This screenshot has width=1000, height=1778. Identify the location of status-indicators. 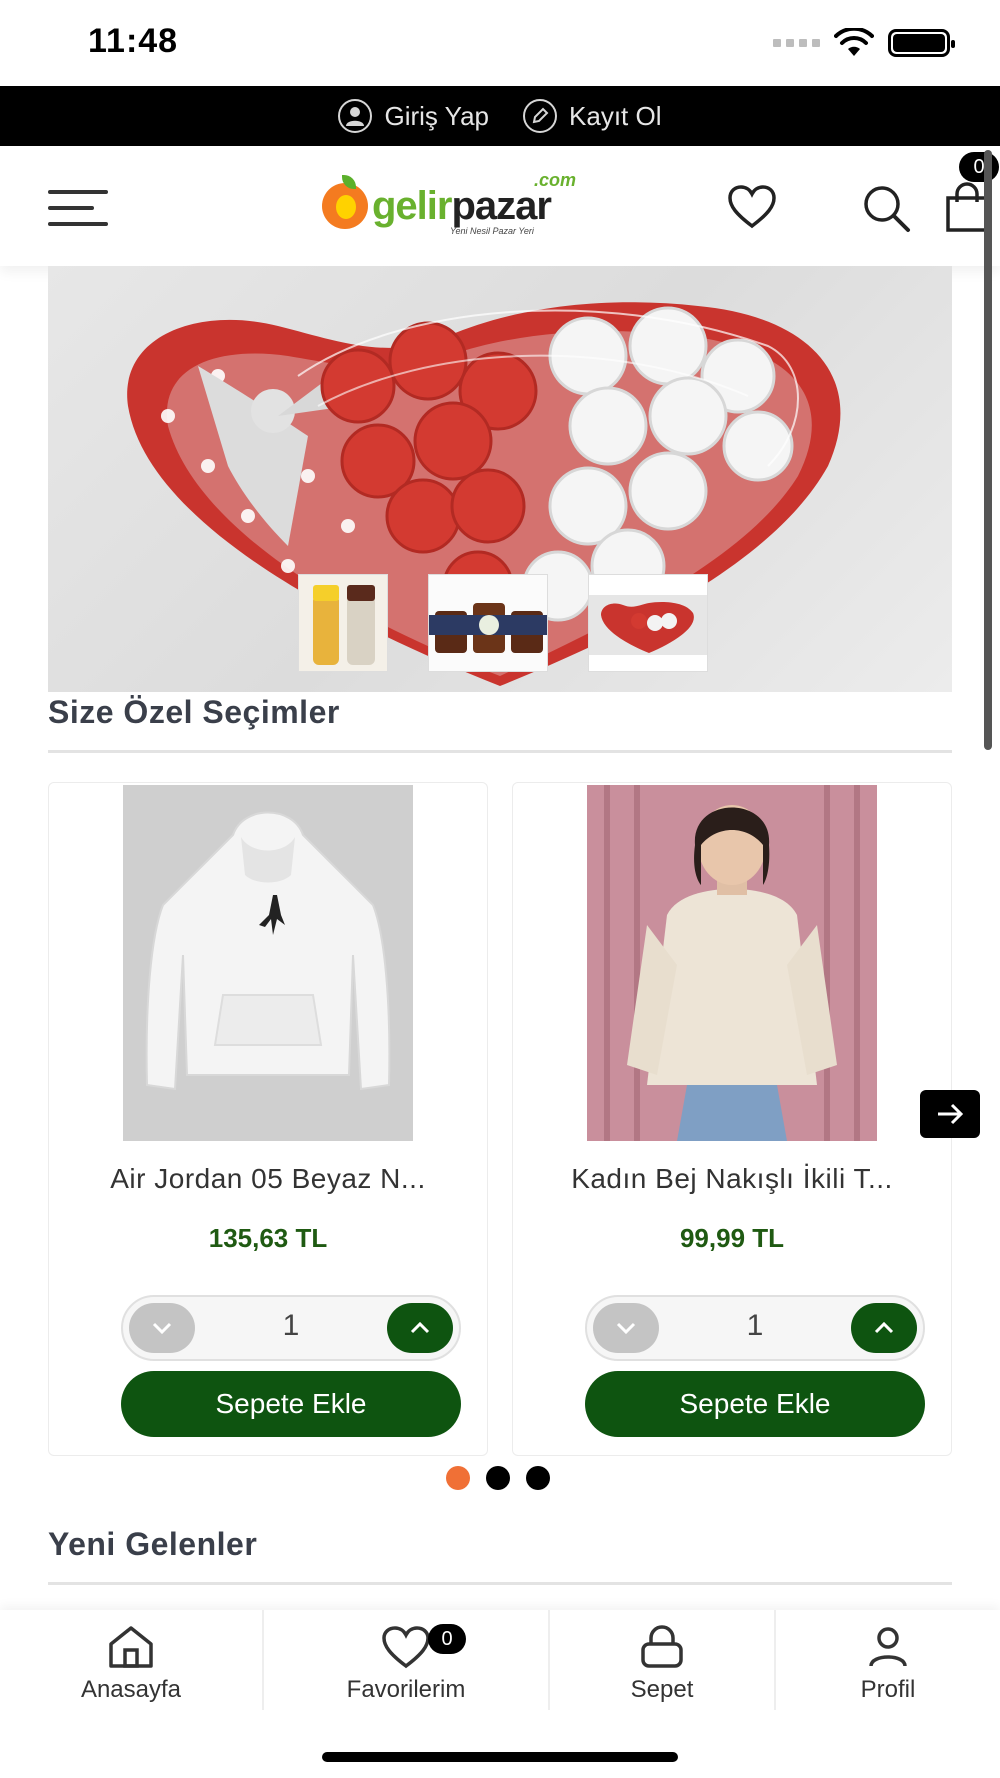
(864, 43).